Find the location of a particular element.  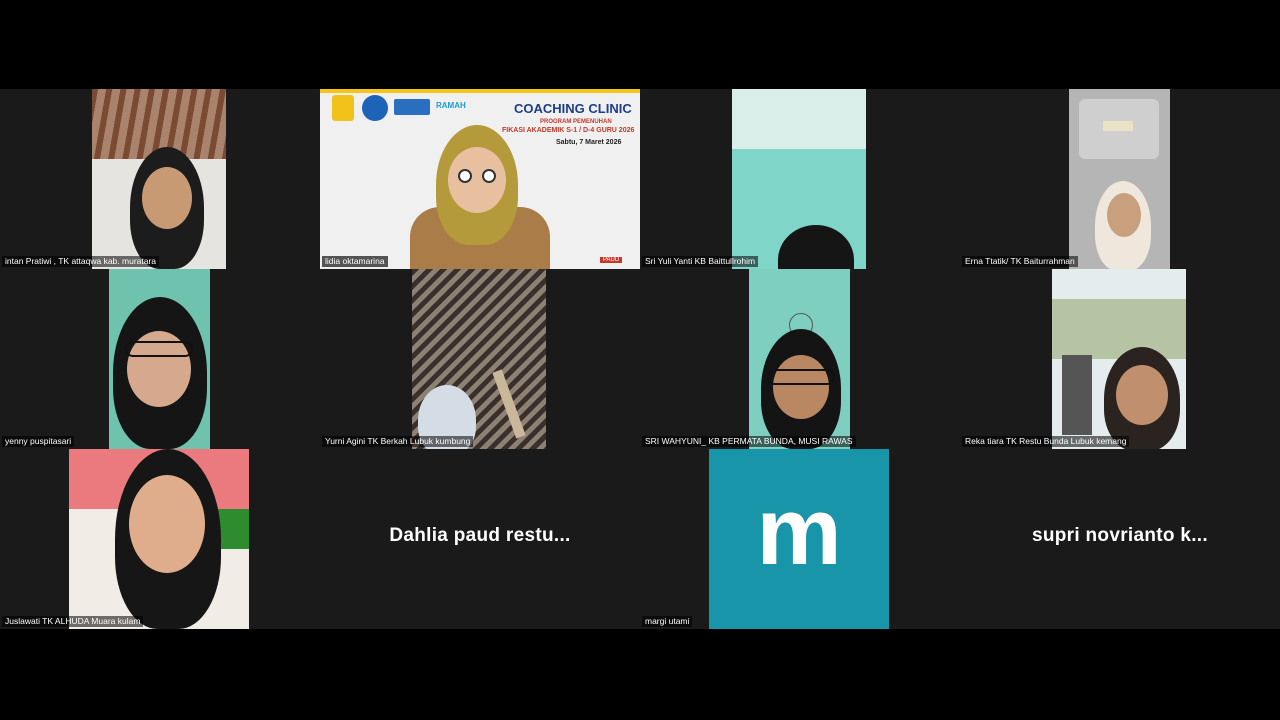

participant-name: yenny puspitasari is located at coordinates (38, 441).